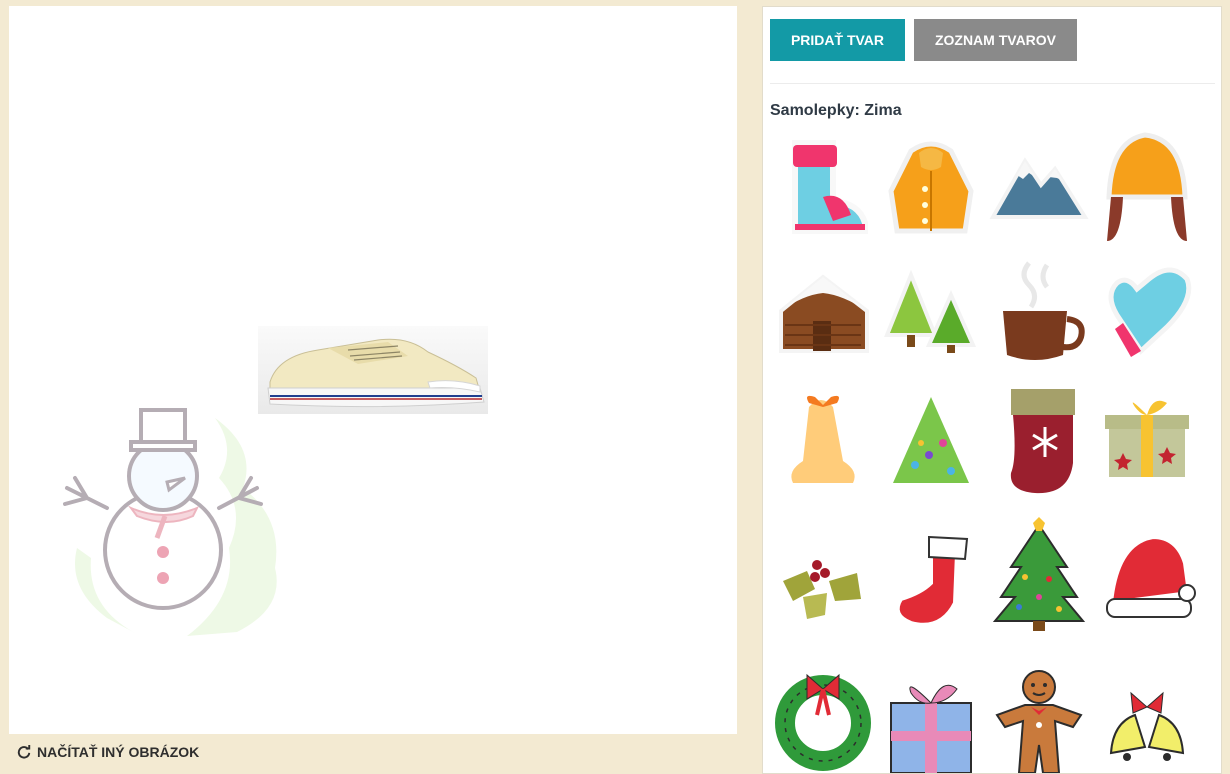  Describe the element at coordinates (1147, 718) in the screenshot. I see `jingle-bells-icon` at that location.